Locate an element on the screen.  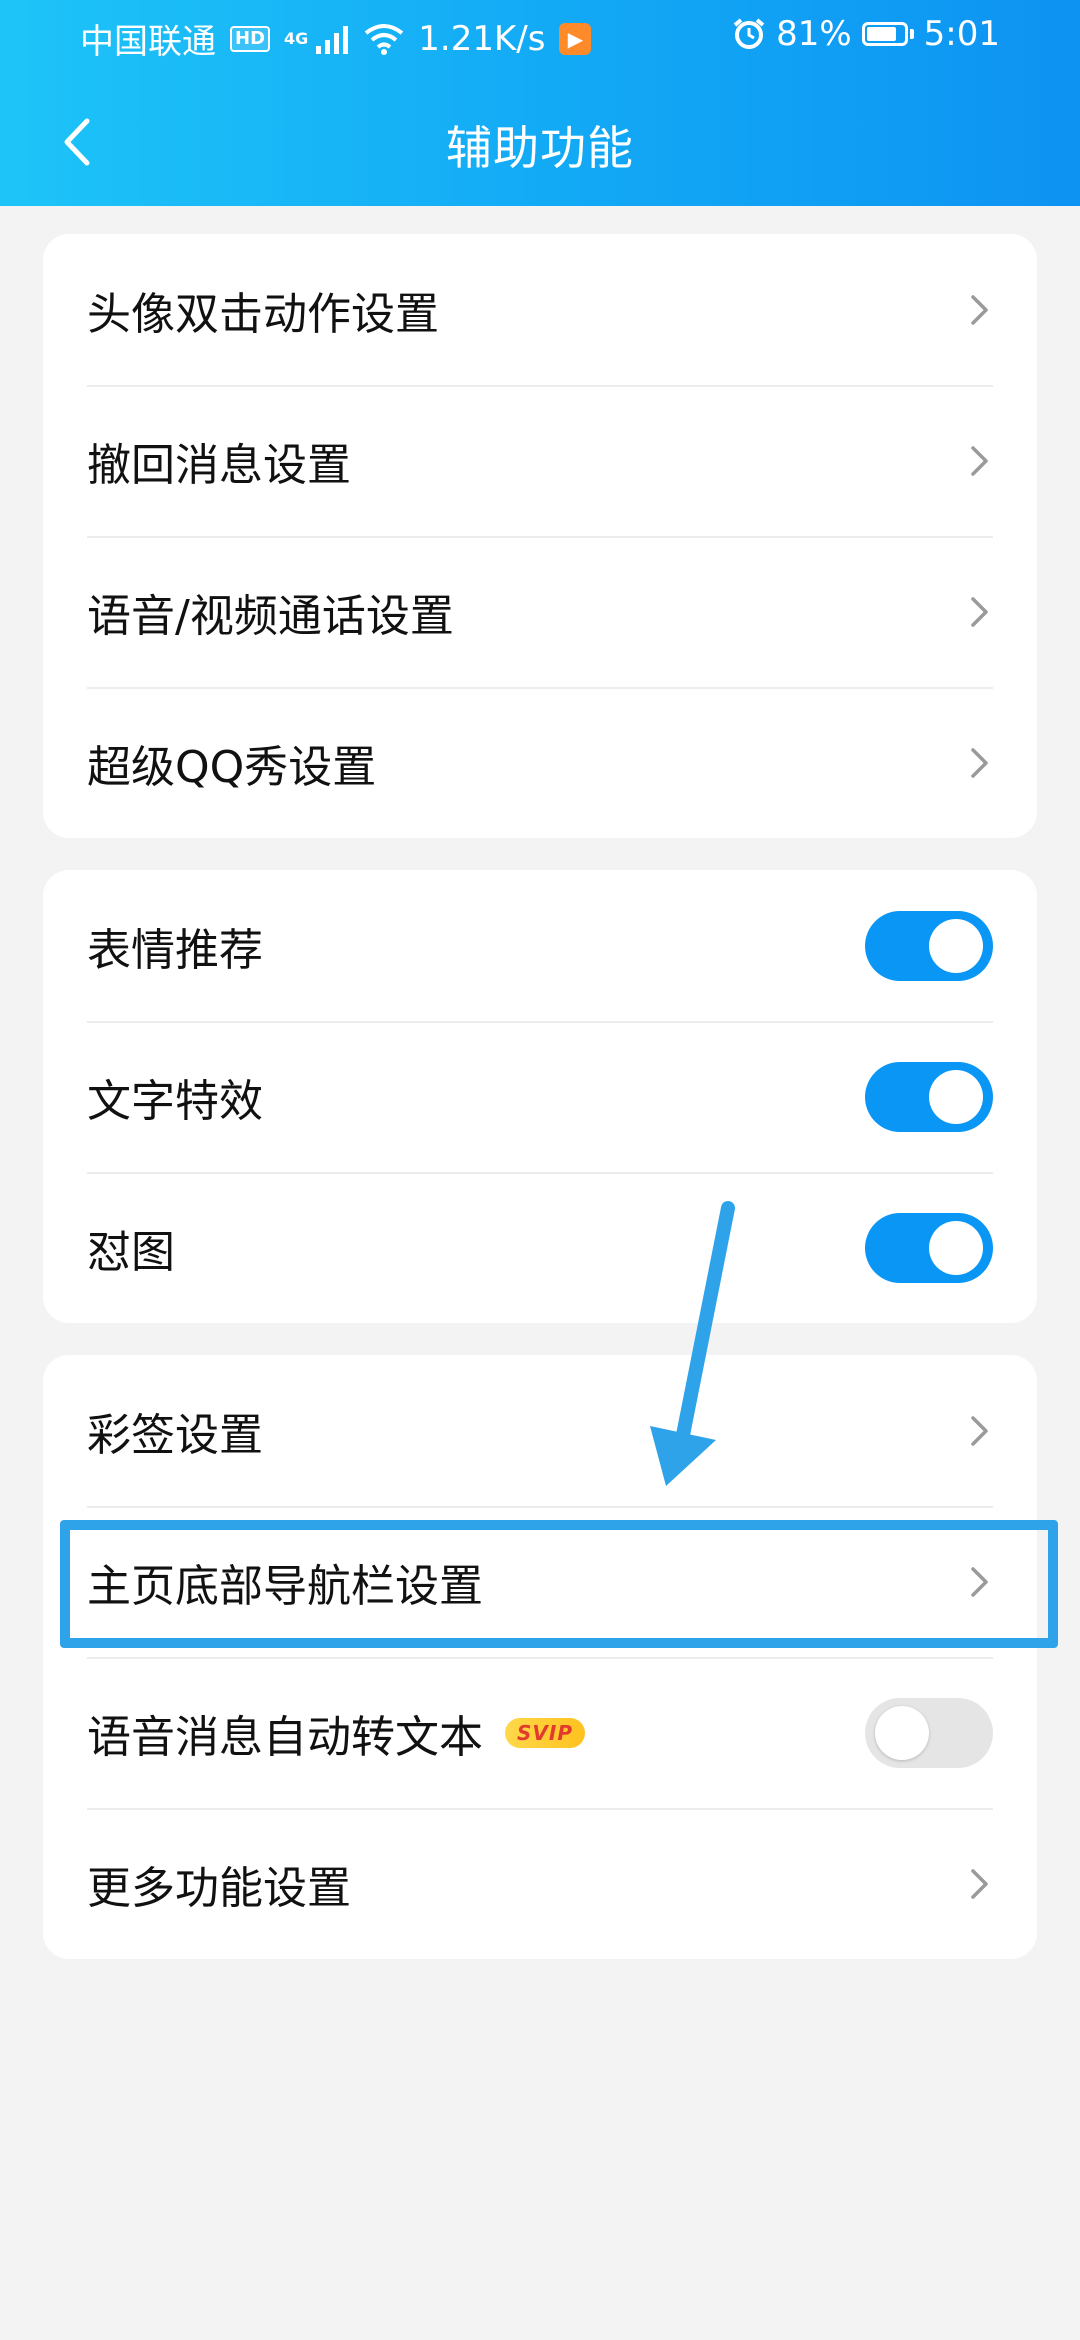
header: 中国联通 HD 4G 1.21K/s ▶ 81% 5:01 辅助功能 is located at coordinates (540, 103).